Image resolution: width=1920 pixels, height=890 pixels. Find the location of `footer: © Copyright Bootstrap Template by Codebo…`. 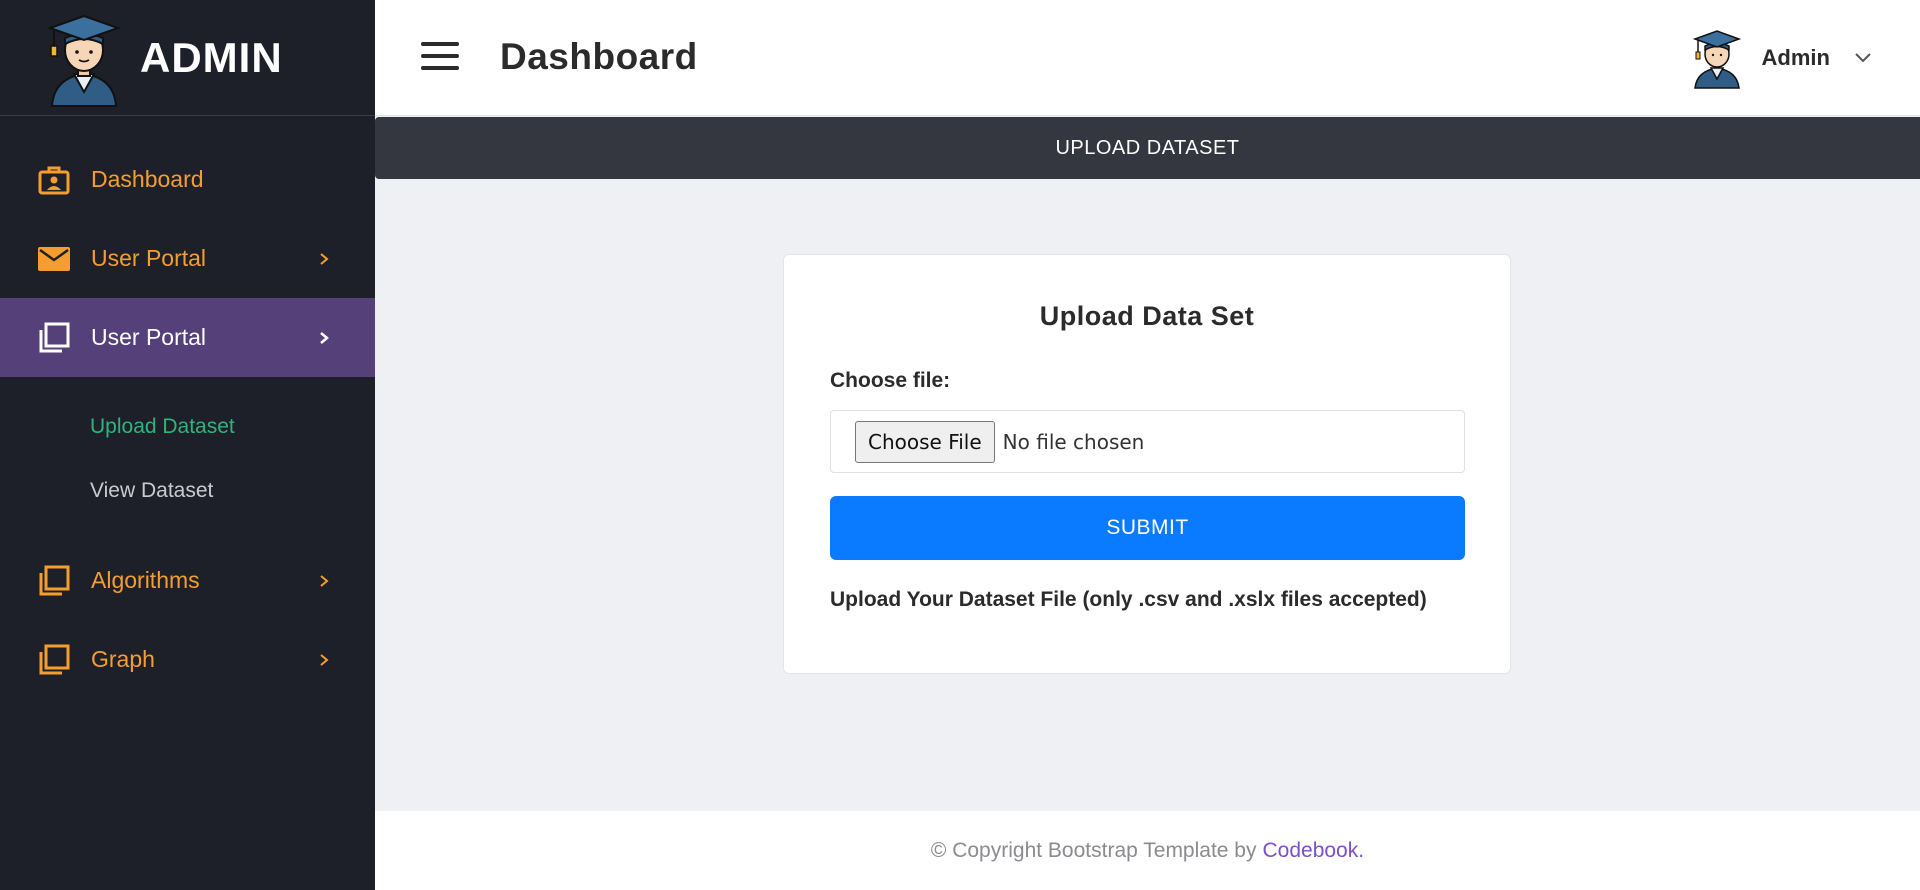

footer: © Copyright Bootstrap Template by Codebo… is located at coordinates (1147, 850).